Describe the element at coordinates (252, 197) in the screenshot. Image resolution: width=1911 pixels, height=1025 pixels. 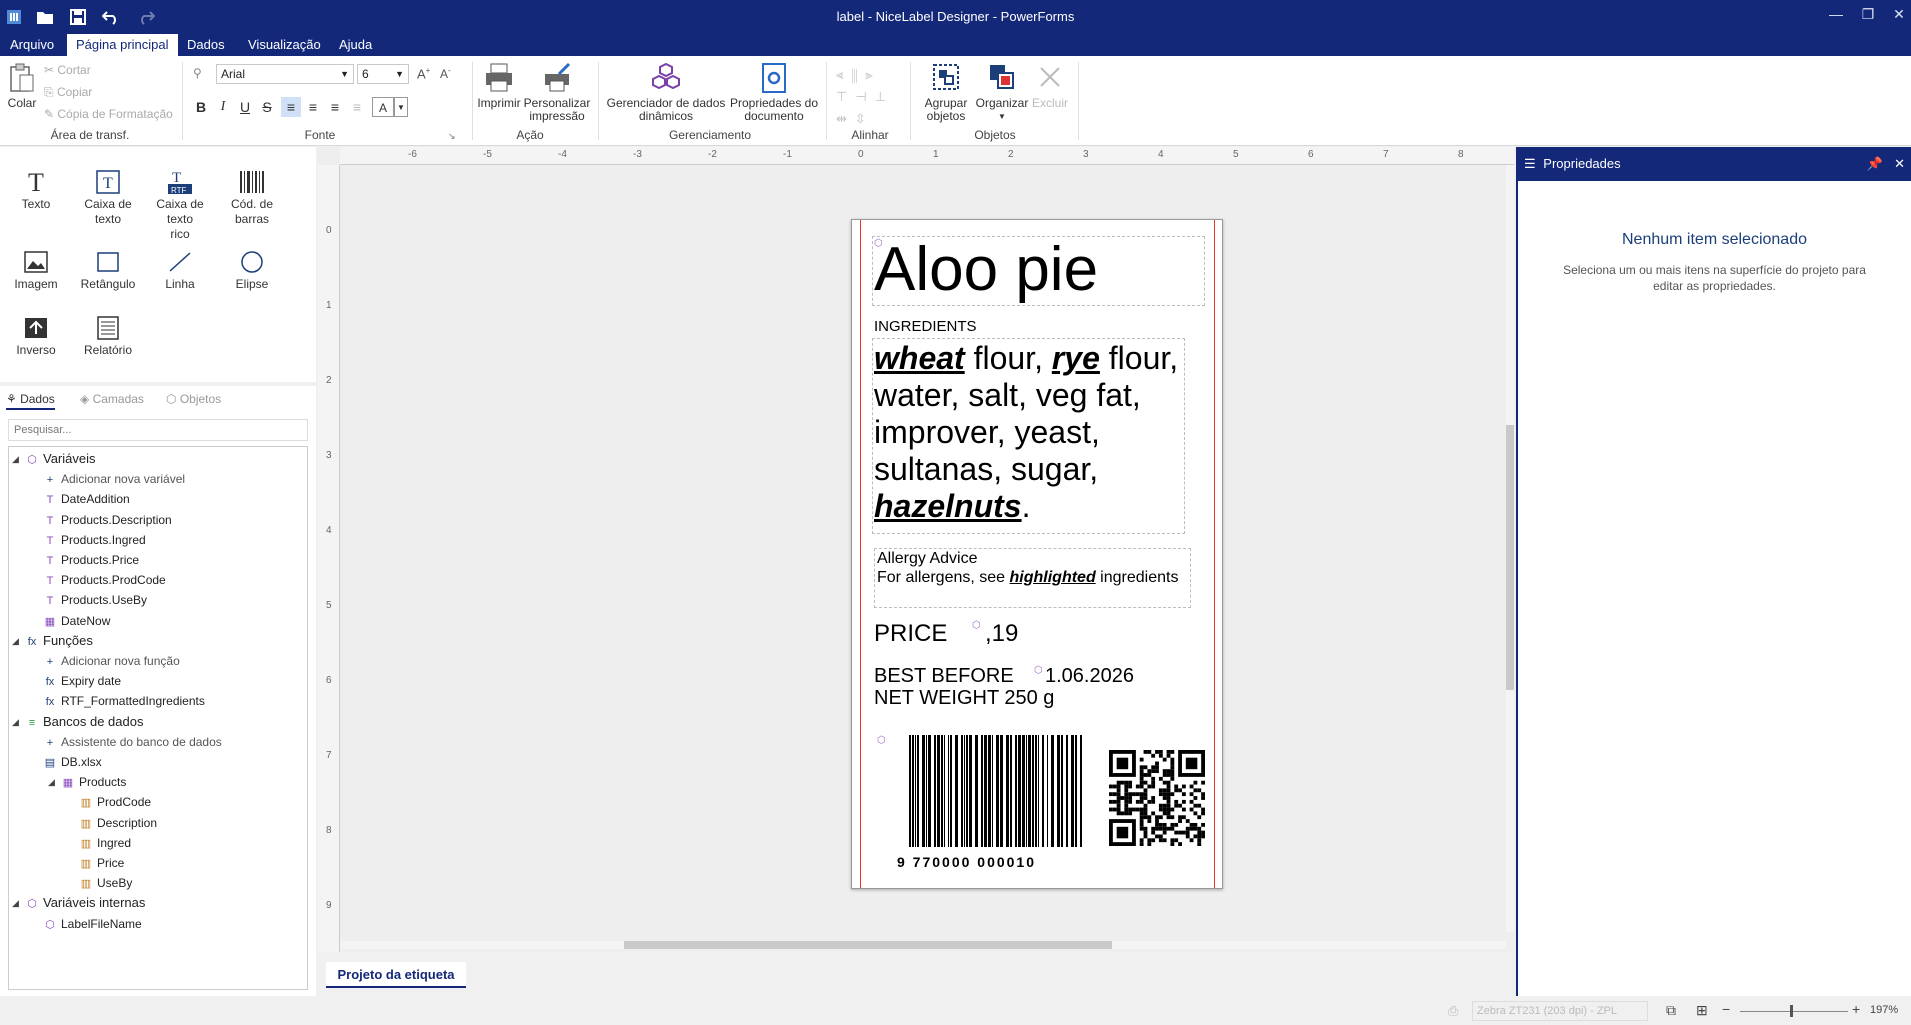
I see `barcode-tool: Cód. de barras` at that location.